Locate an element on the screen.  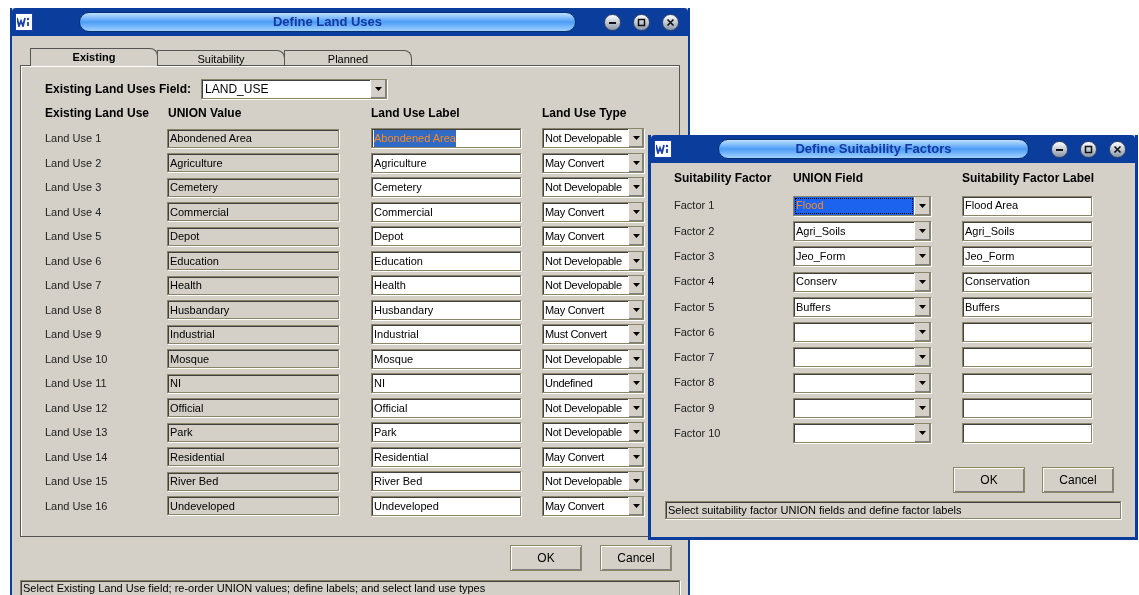
land-use-name: Land Use 9 is located at coordinates (74, 334).